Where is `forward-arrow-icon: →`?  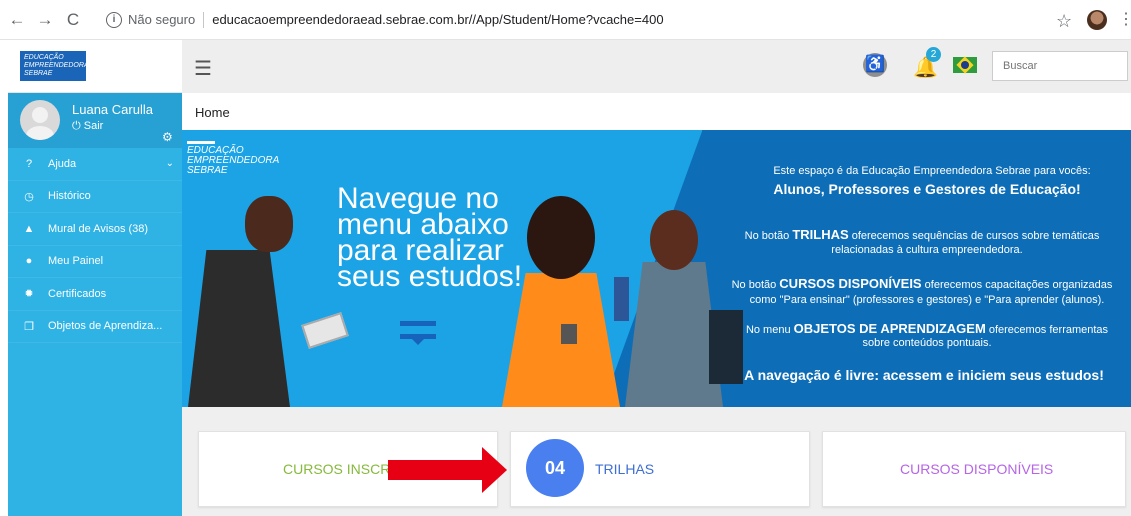 forward-arrow-icon: → is located at coordinates (45, 20).